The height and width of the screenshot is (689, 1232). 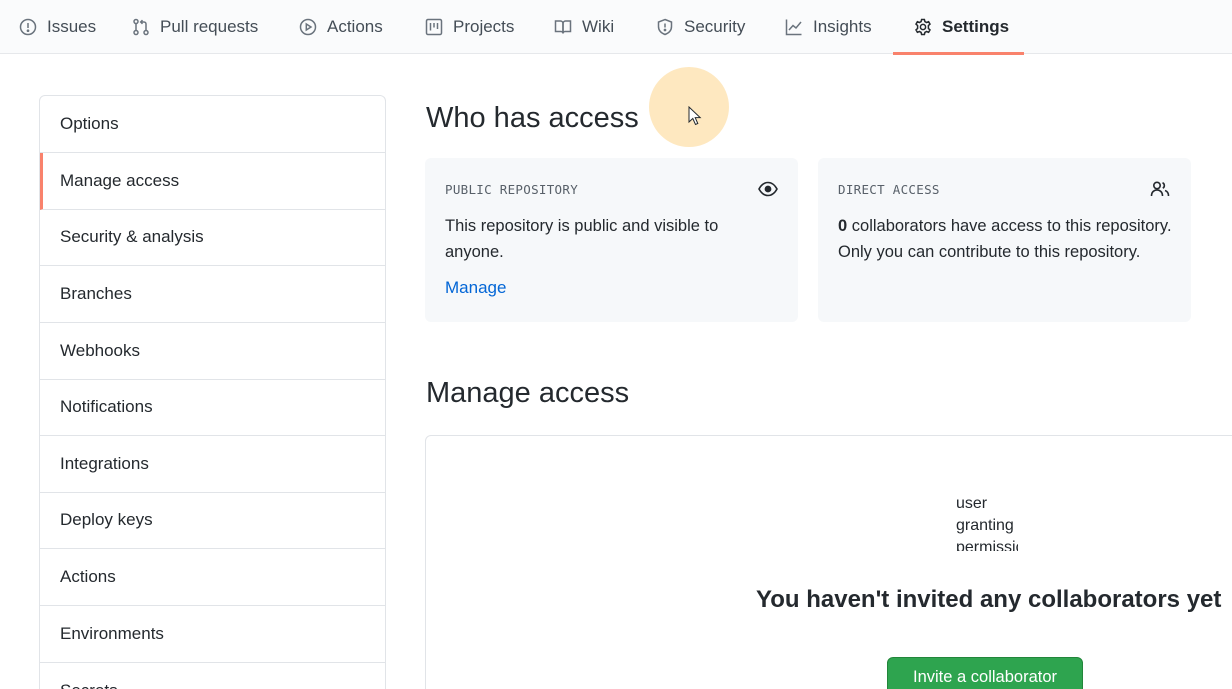 I want to click on empty-state-image: user granting permissions, so click(x=987, y=523).